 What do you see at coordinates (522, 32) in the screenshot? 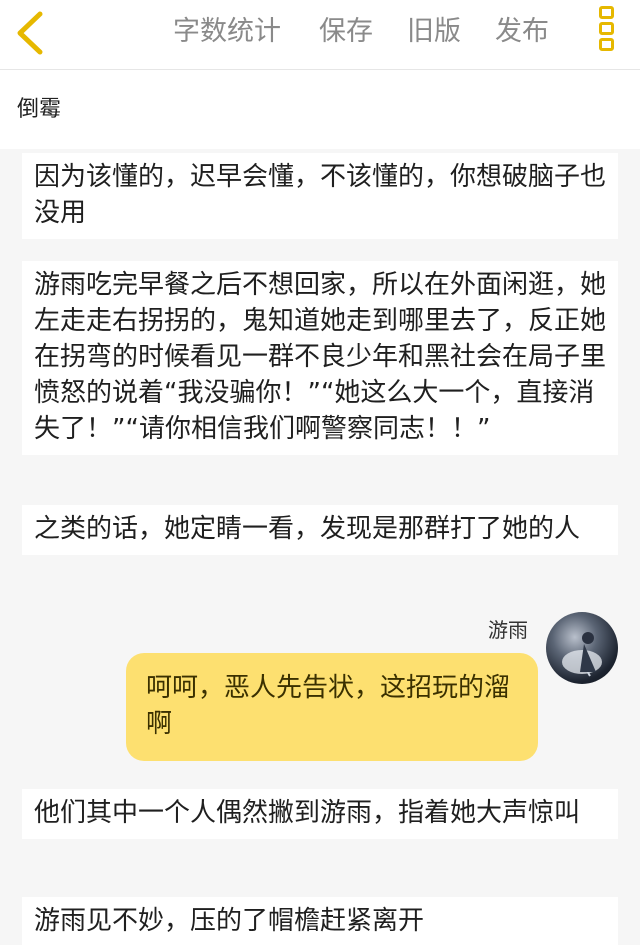
I see `publish-button: 发布` at bounding box center [522, 32].